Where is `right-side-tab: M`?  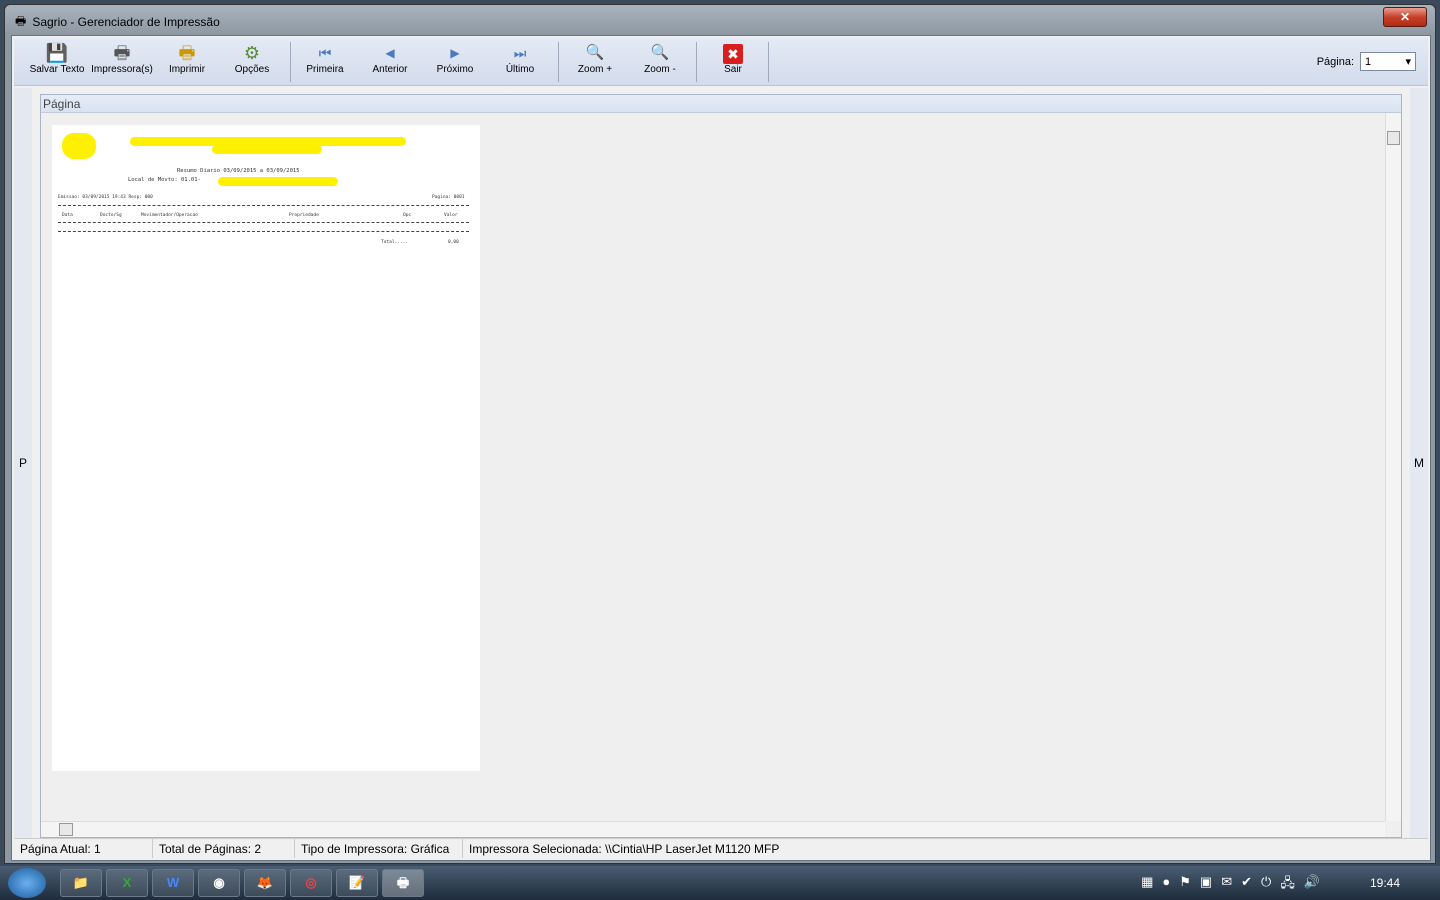 right-side-tab: M is located at coordinates (1419, 463).